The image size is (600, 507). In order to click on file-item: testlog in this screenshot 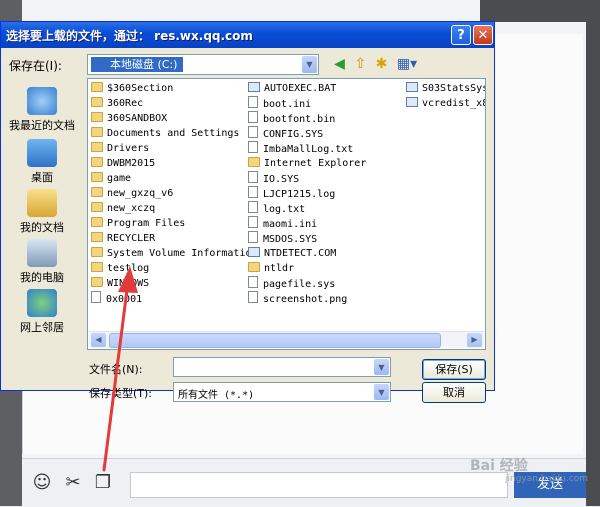, I will do `click(174, 268)`.